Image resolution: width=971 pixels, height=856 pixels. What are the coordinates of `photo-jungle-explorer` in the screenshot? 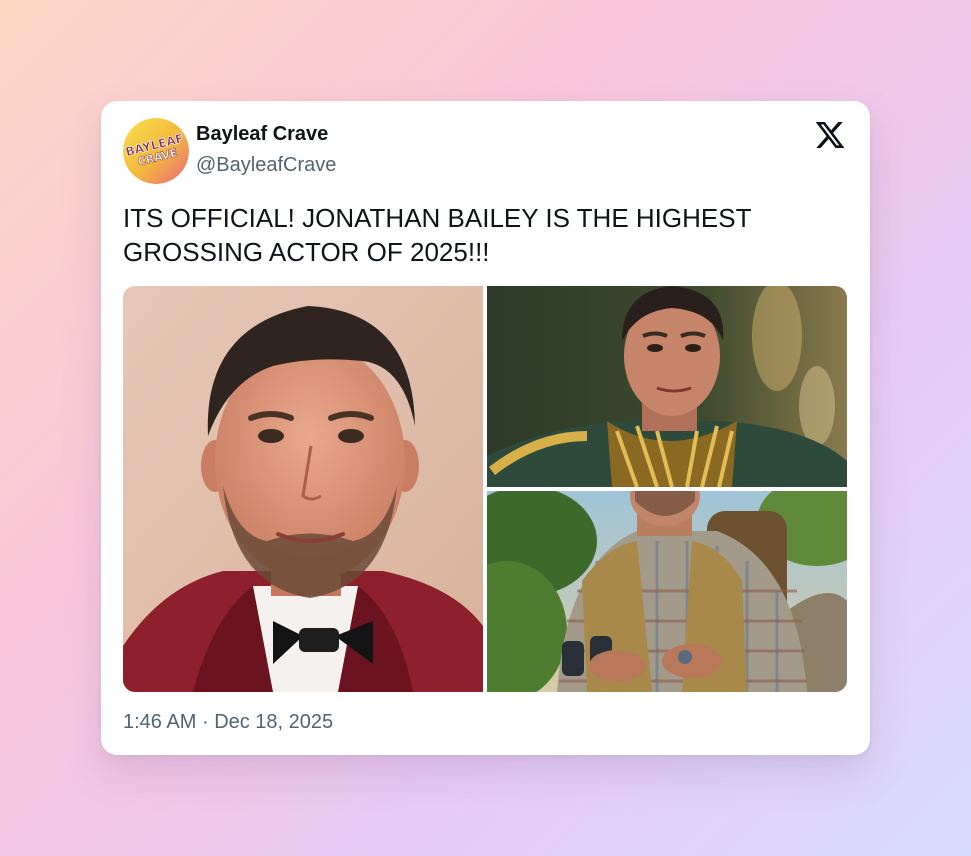 It's located at (667, 591).